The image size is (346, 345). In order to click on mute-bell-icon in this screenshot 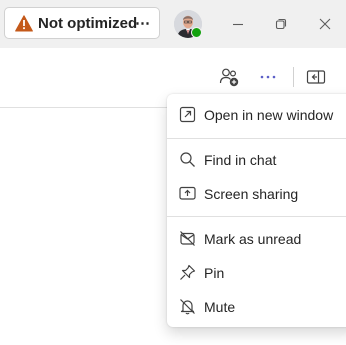, I will do `click(187, 307)`.